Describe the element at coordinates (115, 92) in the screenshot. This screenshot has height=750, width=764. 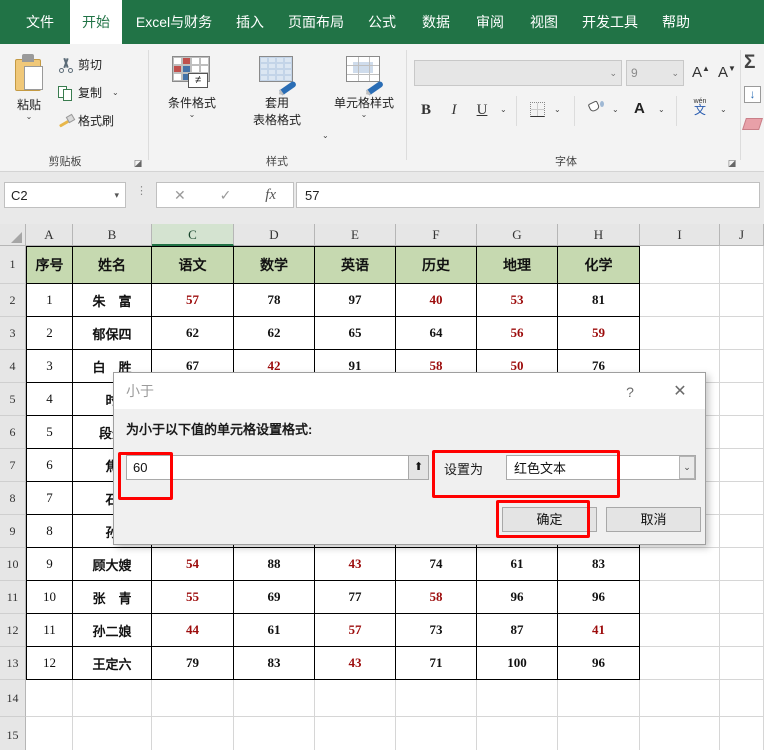
I see `copy-dropdown-chevron-icon: ⌄` at that location.